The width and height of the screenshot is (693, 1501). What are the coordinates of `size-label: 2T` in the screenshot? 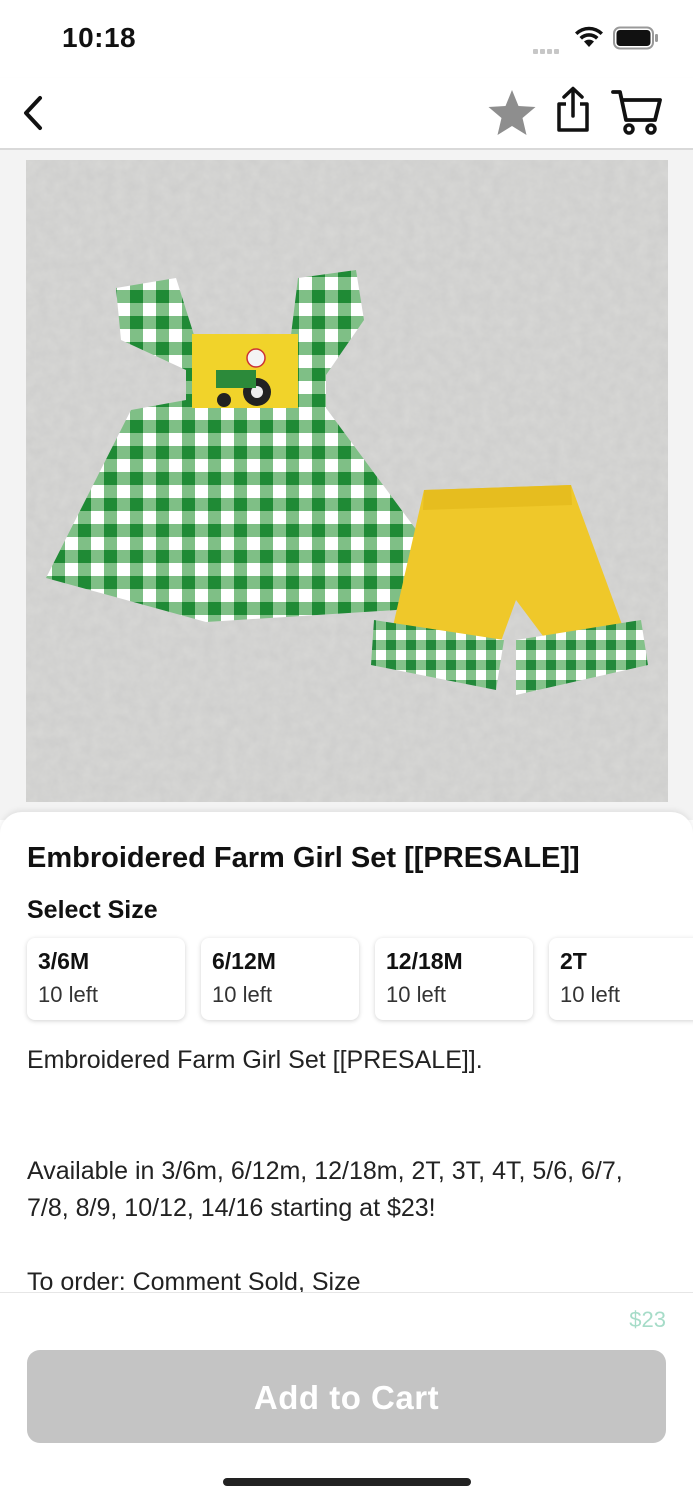 It's located at (573, 961).